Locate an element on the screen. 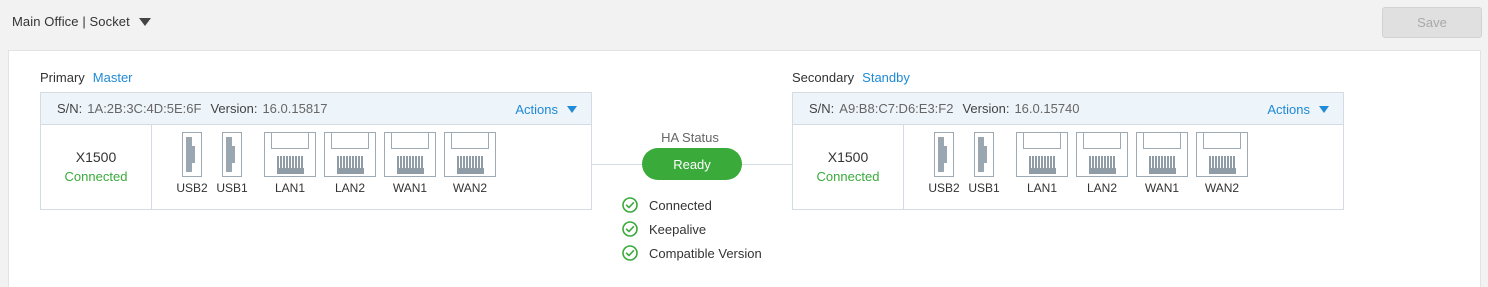 This screenshot has height=287, width=1488. secondary-role-label: Secondary is located at coordinates (823, 77).